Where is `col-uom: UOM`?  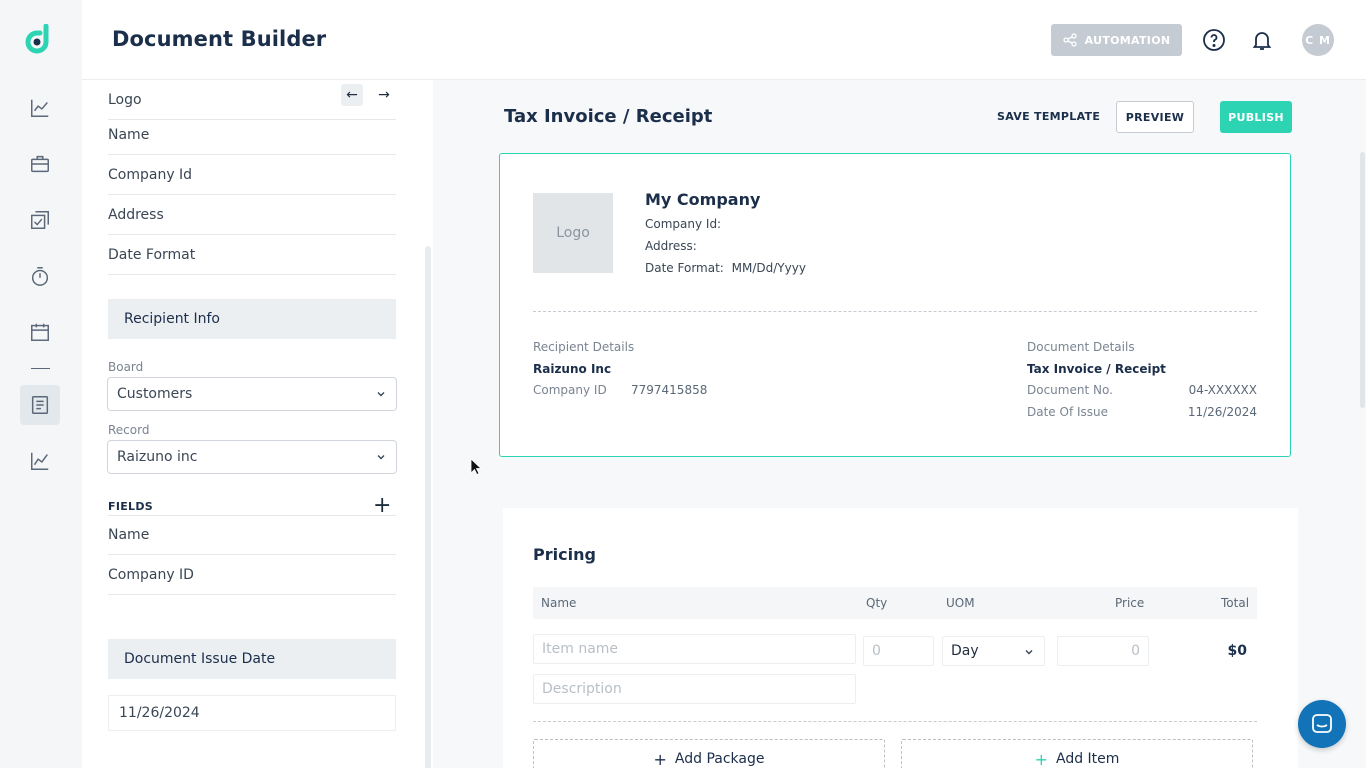
col-uom: UOM is located at coordinates (960, 603).